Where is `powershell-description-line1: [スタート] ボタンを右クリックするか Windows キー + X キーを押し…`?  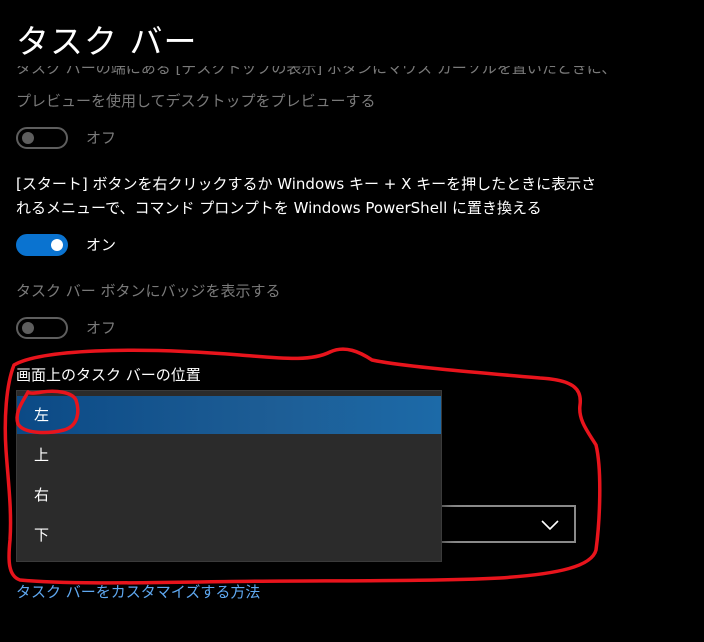
powershell-description-line1: [スタート] ボタンを右クリックするか Windows キー + X キーを押し… is located at coordinates (306, 184).